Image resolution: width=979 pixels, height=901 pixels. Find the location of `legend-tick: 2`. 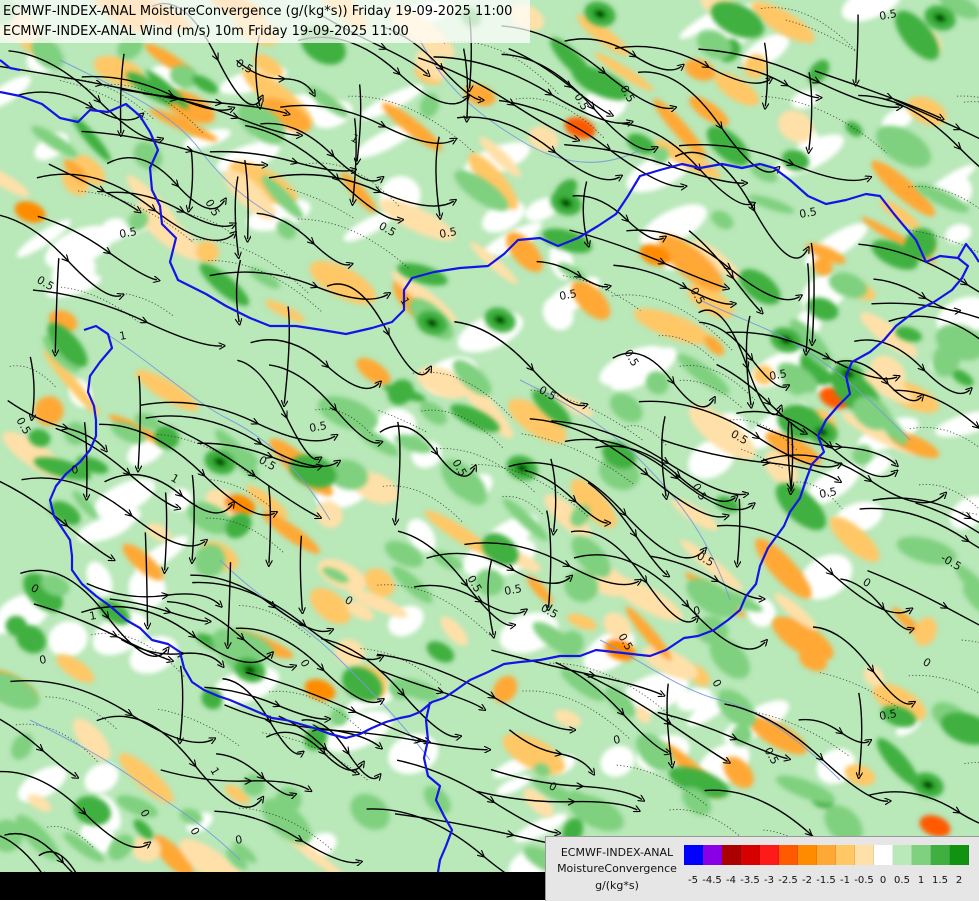

legend-tick: 2 is located at coordinates (959, 880).